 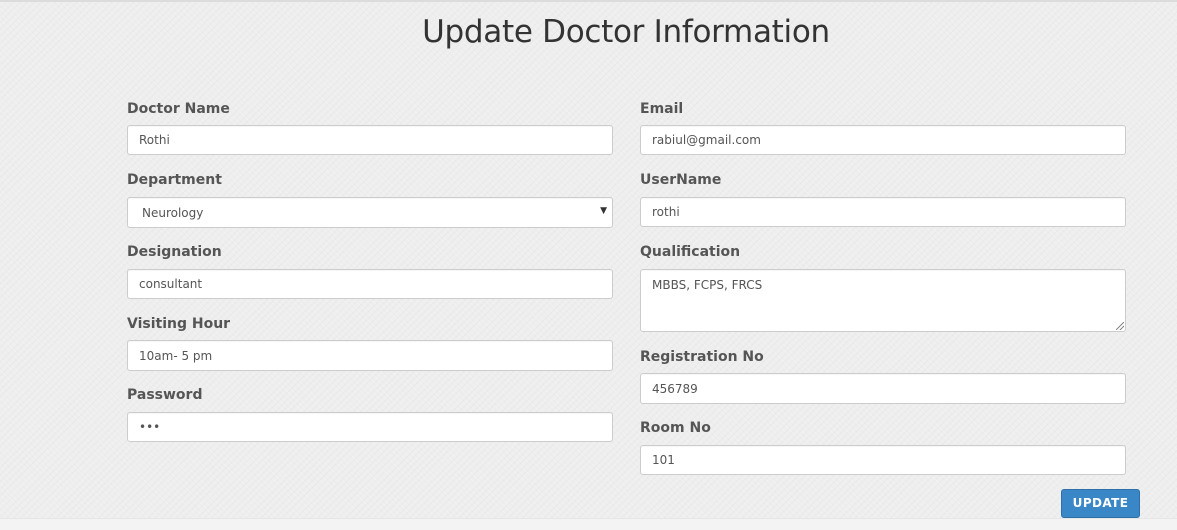 What do you see at coordinates (588, 524) in the screenshot?
I see `footer-strip` at bounding box center [588, 524].